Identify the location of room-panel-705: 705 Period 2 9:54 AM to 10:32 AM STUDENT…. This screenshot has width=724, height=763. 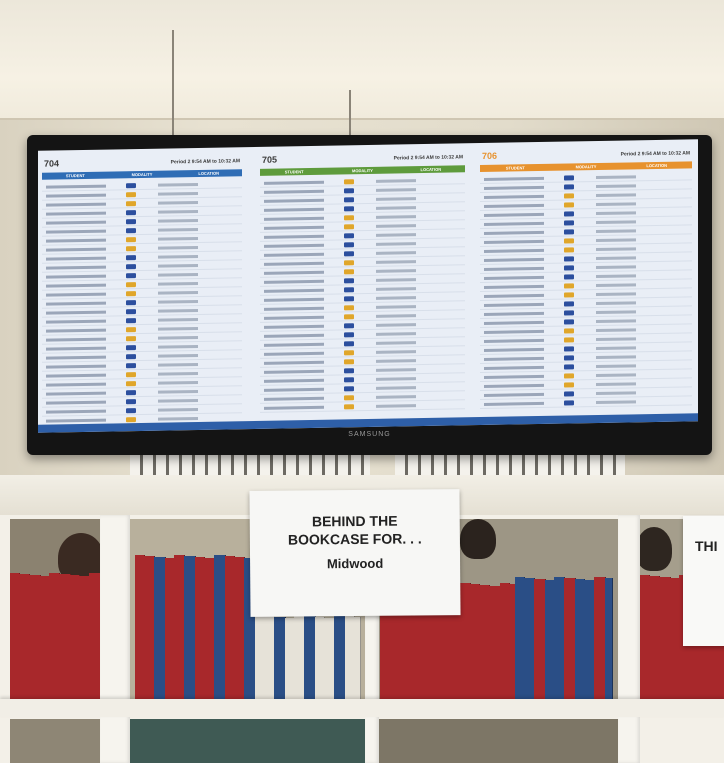
(362, 284).